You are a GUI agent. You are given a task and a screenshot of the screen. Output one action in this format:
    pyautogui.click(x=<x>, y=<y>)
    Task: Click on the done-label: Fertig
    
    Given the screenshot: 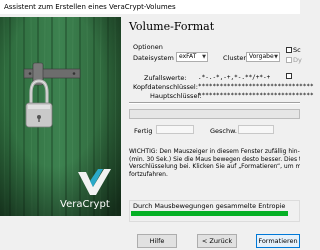 What is the action you would take?
    pyautogui.click(x=143, y=131)
    